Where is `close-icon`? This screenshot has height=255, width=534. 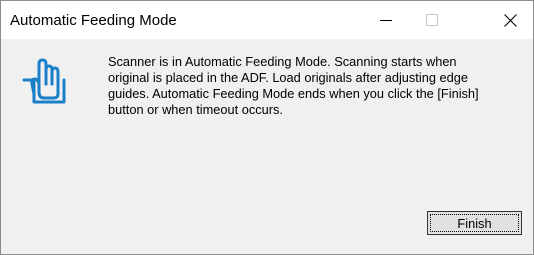 close-icon is located at coordinates (510, 20).